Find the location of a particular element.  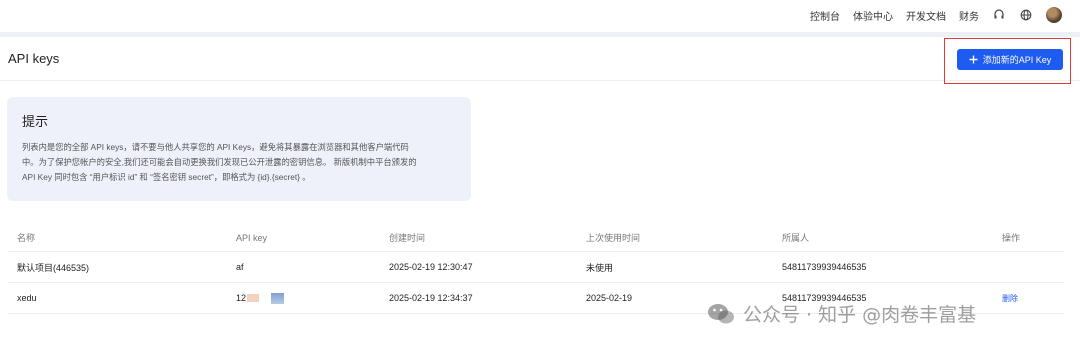

add-api-key-button: 添加新的API Key is located at coordinates (1010, 59).